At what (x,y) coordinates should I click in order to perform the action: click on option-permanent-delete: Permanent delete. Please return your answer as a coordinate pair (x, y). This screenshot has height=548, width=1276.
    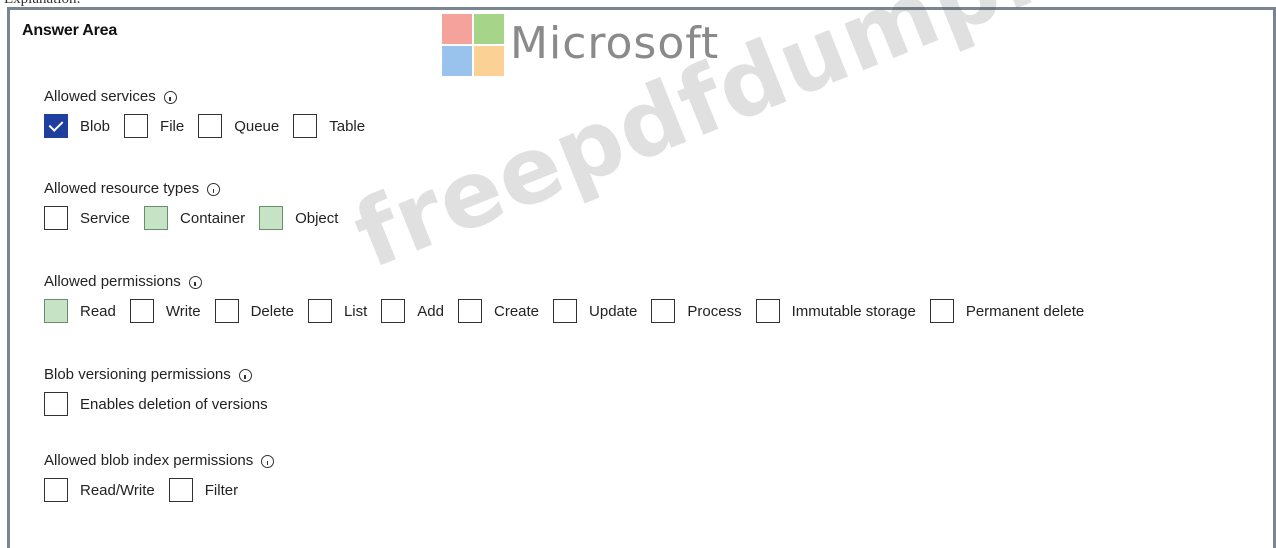
    Looking at the image, I should click on (1007, 311).